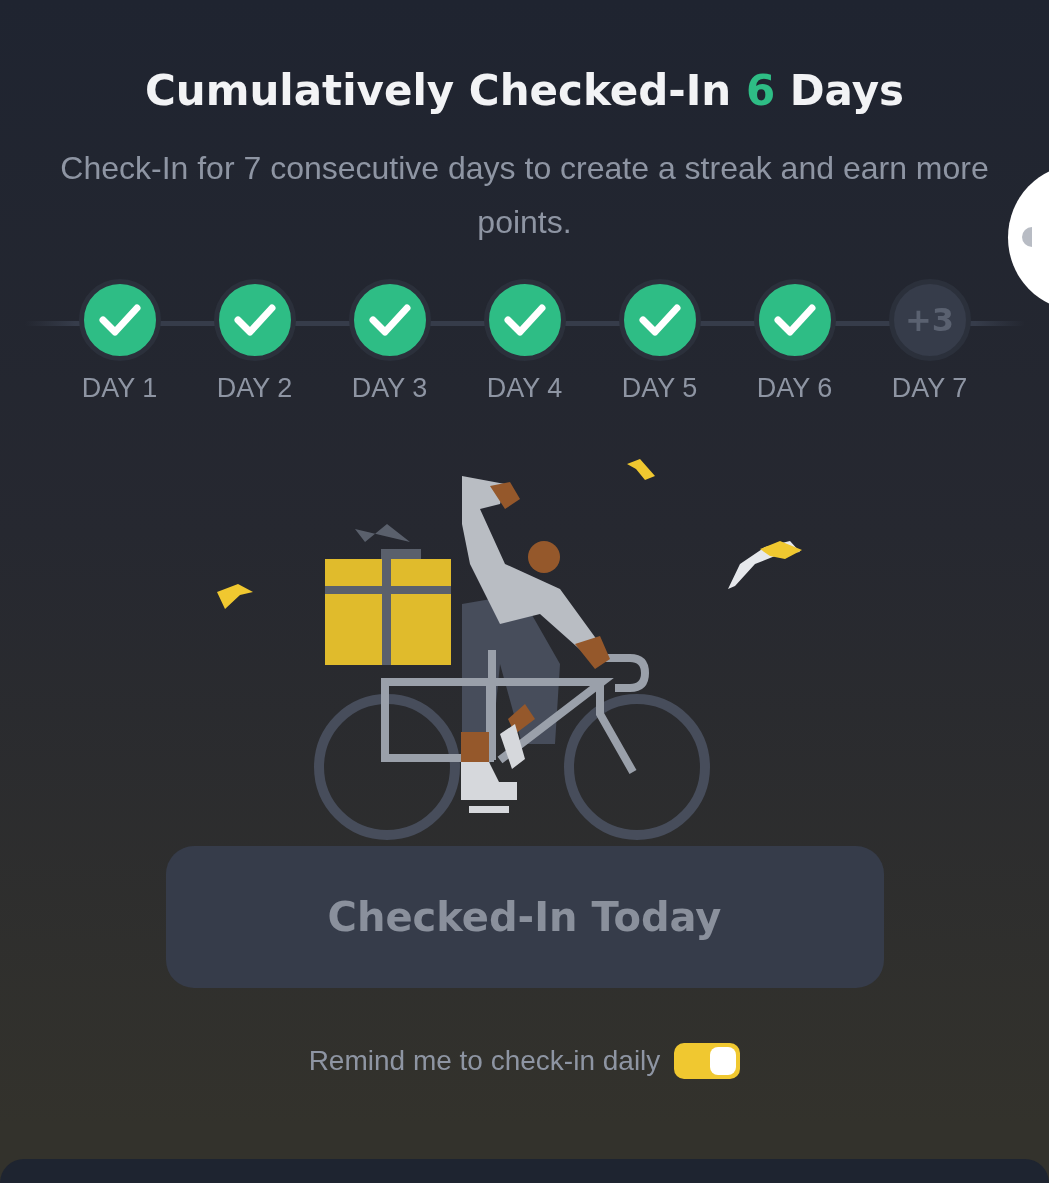 This screenshot has width=1049, height=1183. What do you see at coordinates (119, 388) in the screenshot?
I see `day-label: DAY 1` at bounding box center [119, 388].